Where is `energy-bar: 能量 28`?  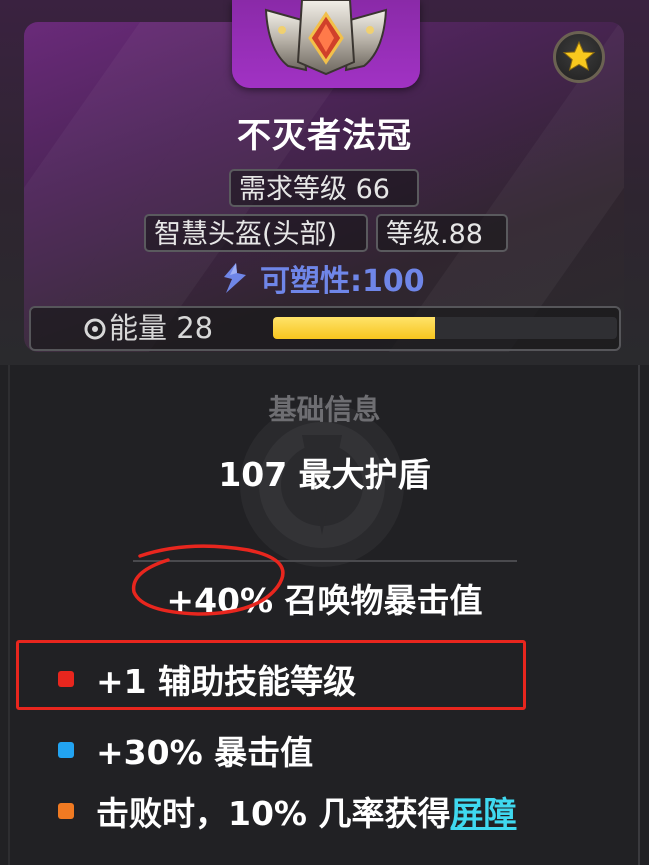 energy-bar: 能量 28 is located at coordinates (325, 328).